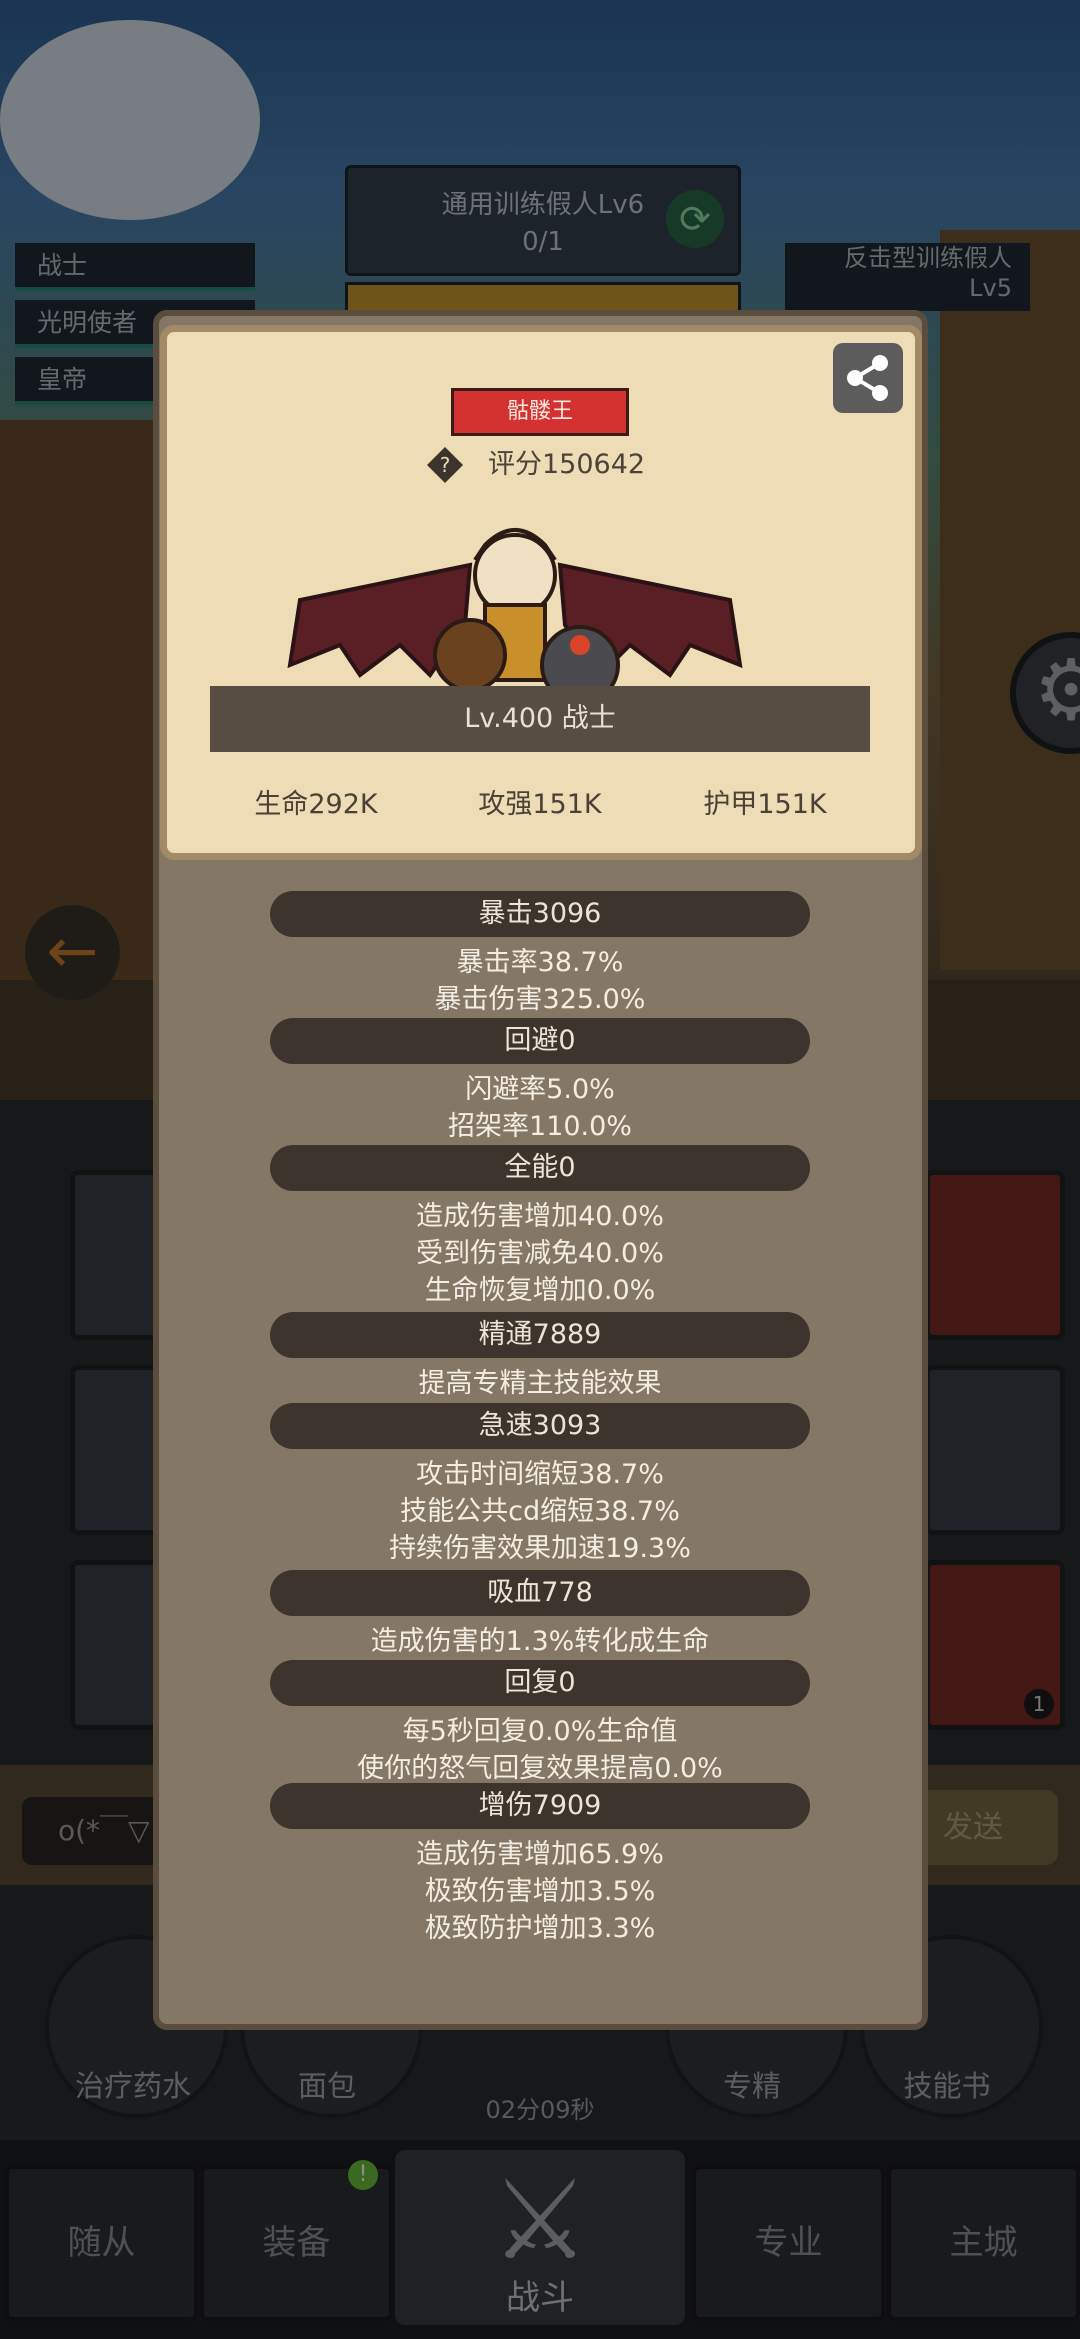 The image size is (1080, 2339). Describe the element at coordinates (765, 804) in the screenshot. I see `stat-armor: 护甲151K` at that location.